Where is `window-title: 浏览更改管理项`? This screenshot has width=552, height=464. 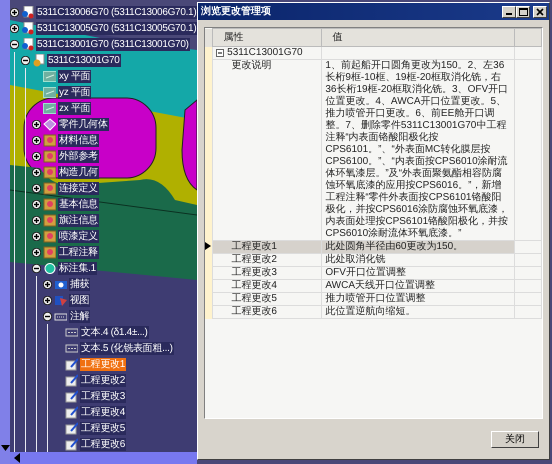 window-title: 浏览更改管理项 is located at coordinates (236, 11).